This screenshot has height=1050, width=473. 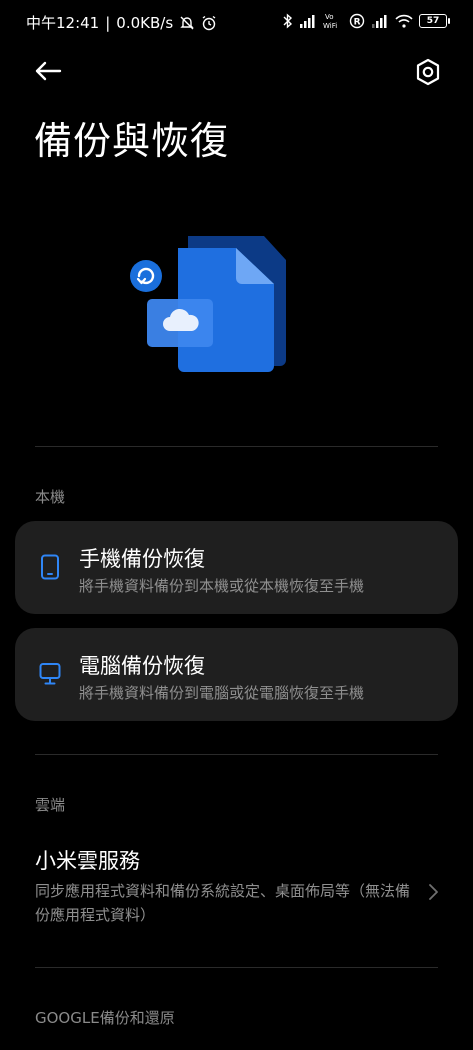 I want to click on back-button, so click(x=48, y=71).